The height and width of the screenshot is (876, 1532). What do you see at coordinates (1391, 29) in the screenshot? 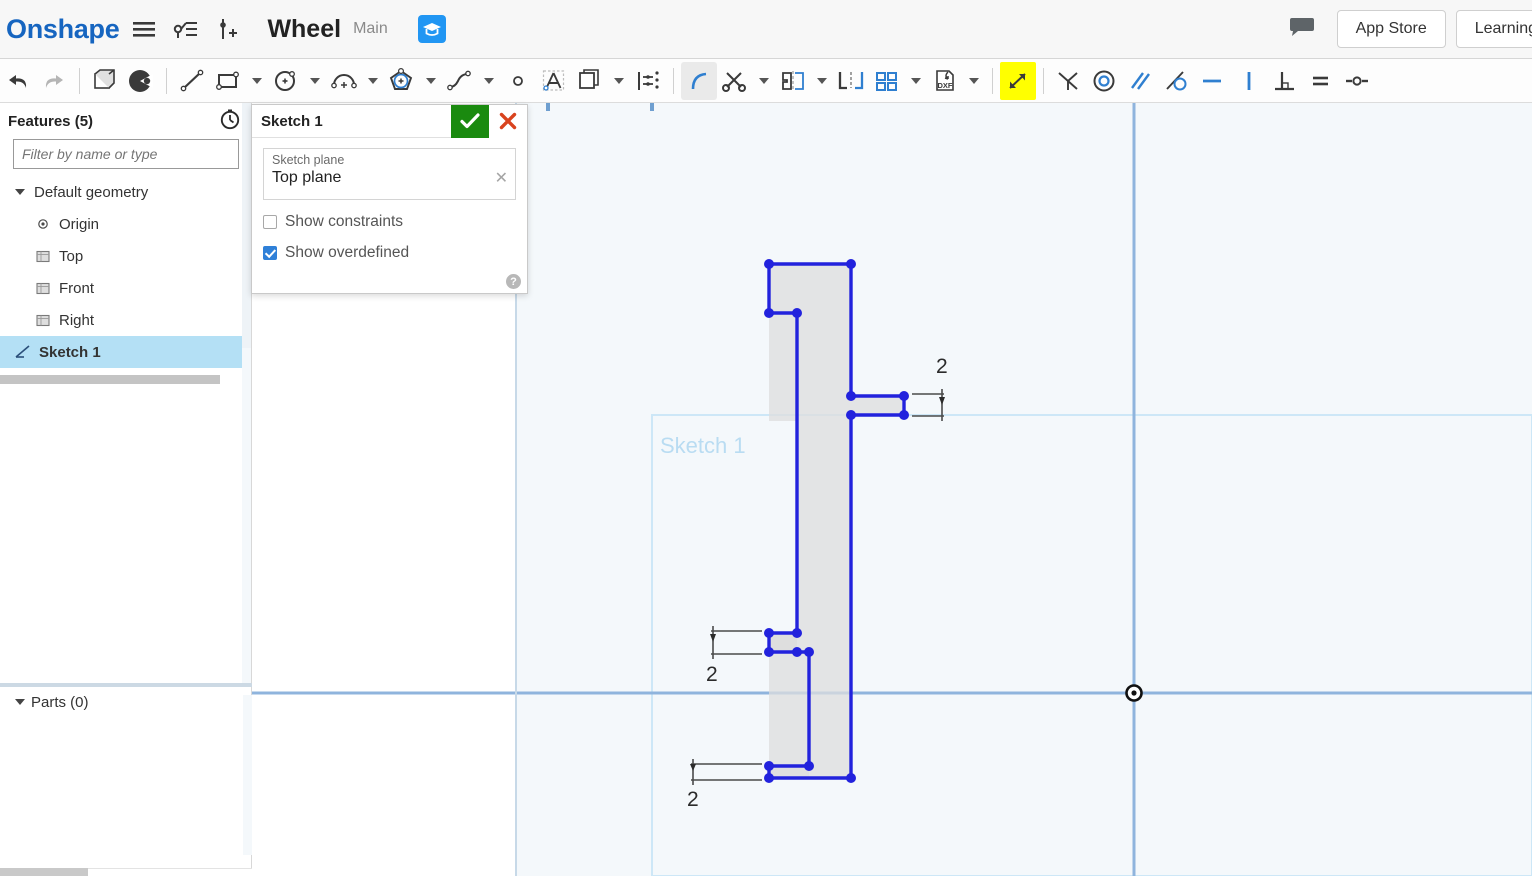
I see `app-store-button: App Store` at bounding box center [1391, 29].